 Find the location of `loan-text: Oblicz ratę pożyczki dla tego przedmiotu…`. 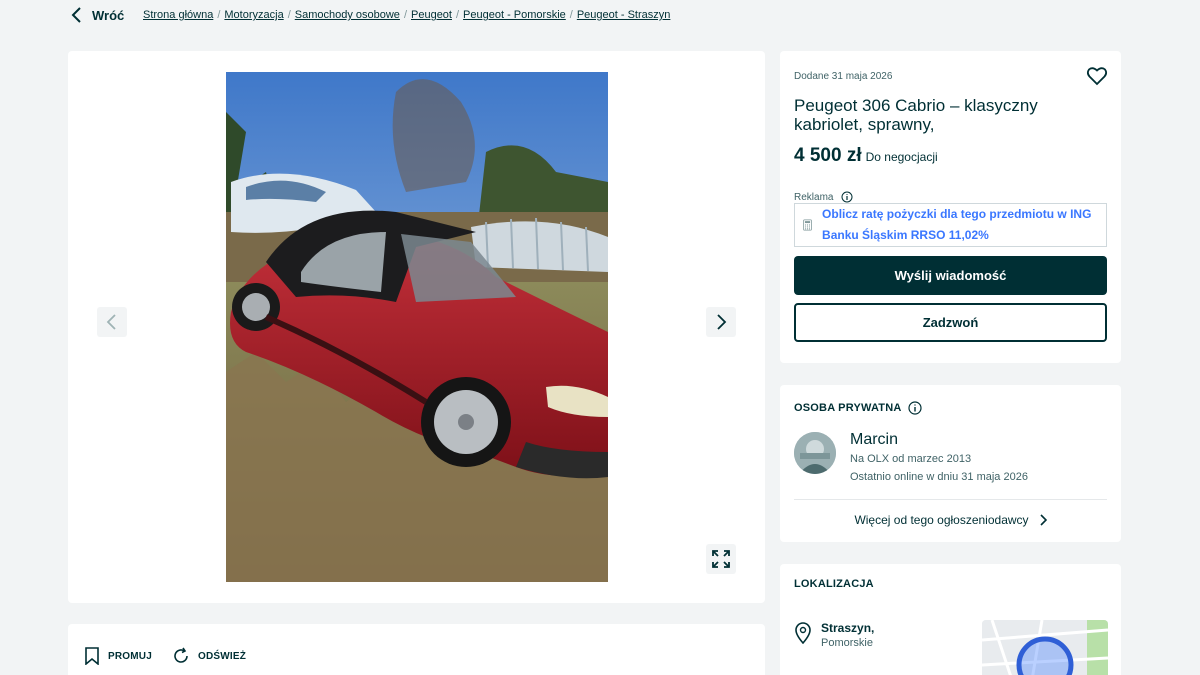

loan-text: Oblicz ratę pożyczki dla tego przedmiotu… is located at coordinates (957, 224).